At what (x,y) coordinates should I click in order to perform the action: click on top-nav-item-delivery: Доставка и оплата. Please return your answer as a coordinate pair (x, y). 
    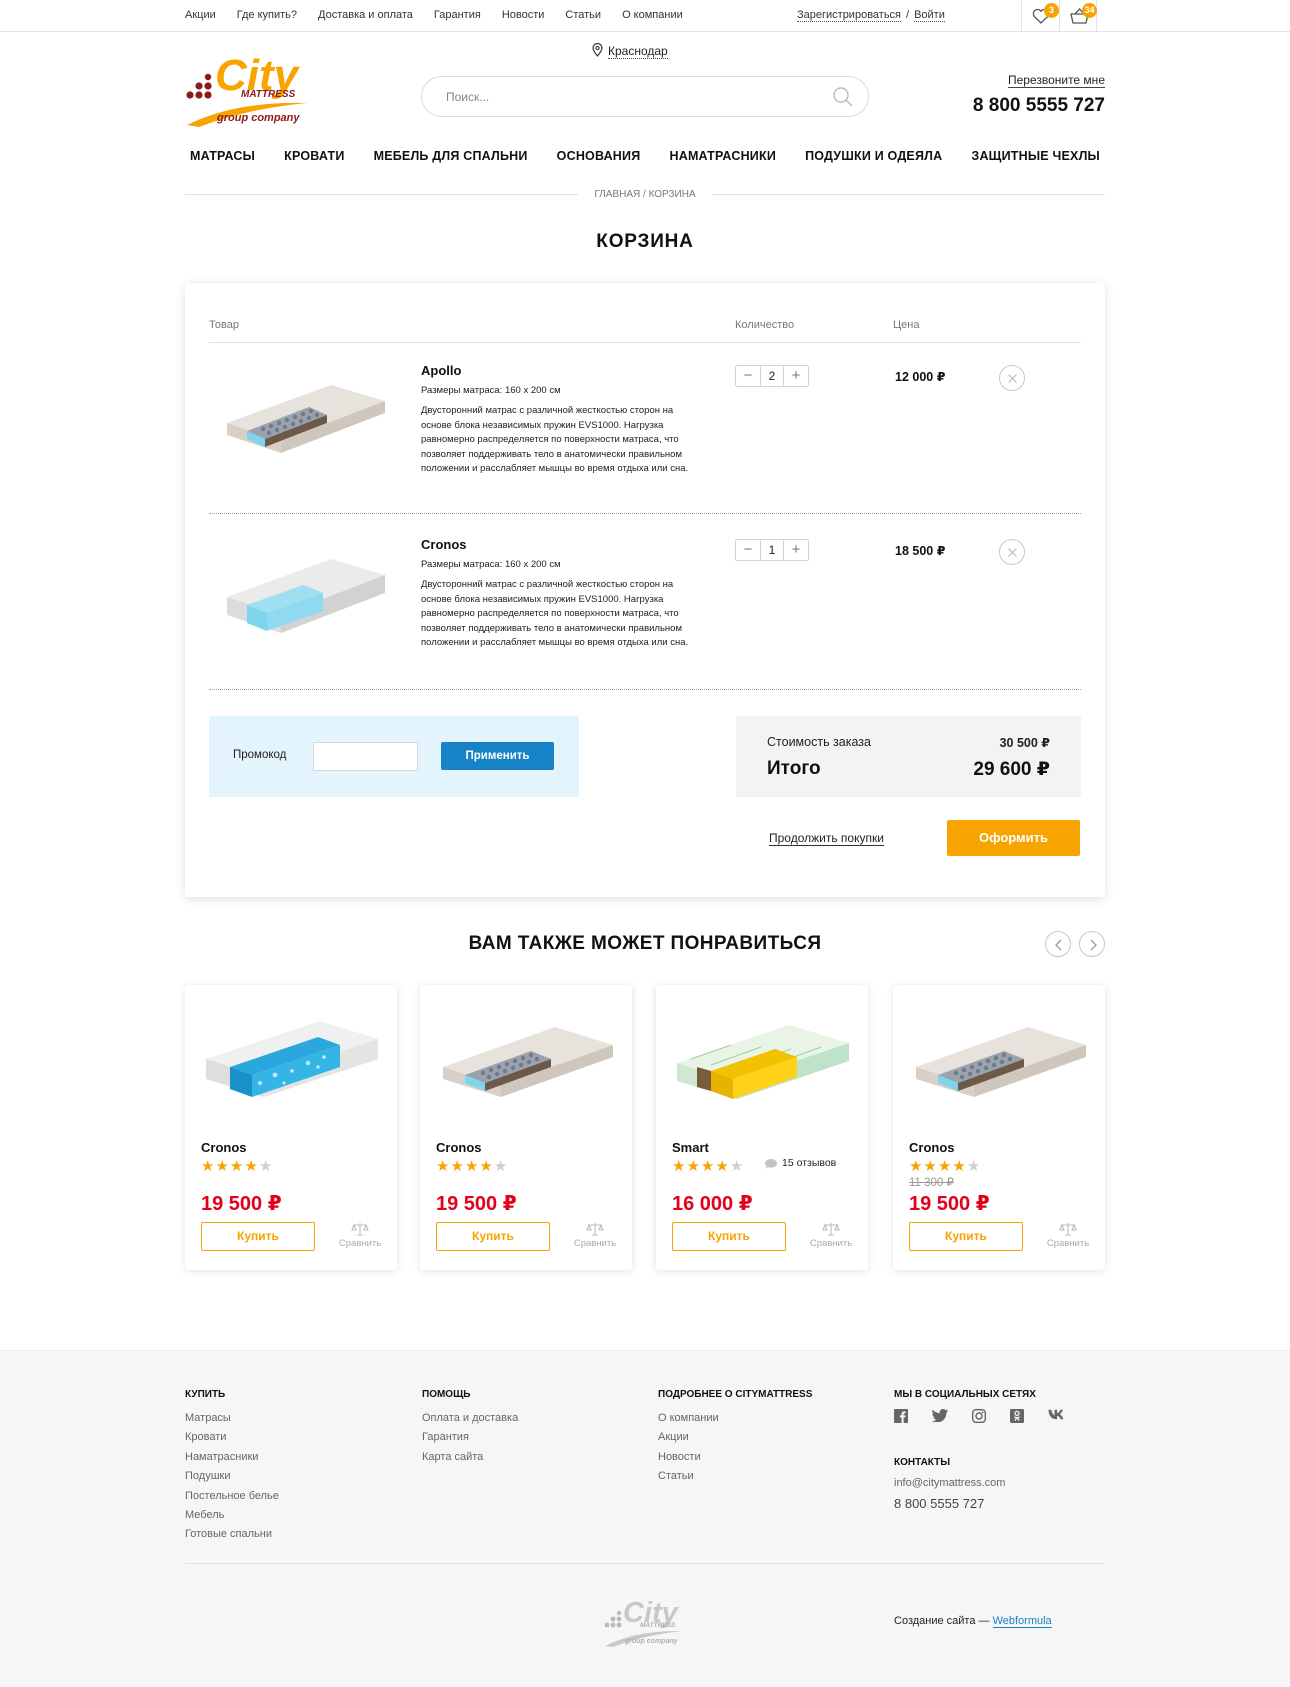
    Looking at the image, I should click on (365, 15).